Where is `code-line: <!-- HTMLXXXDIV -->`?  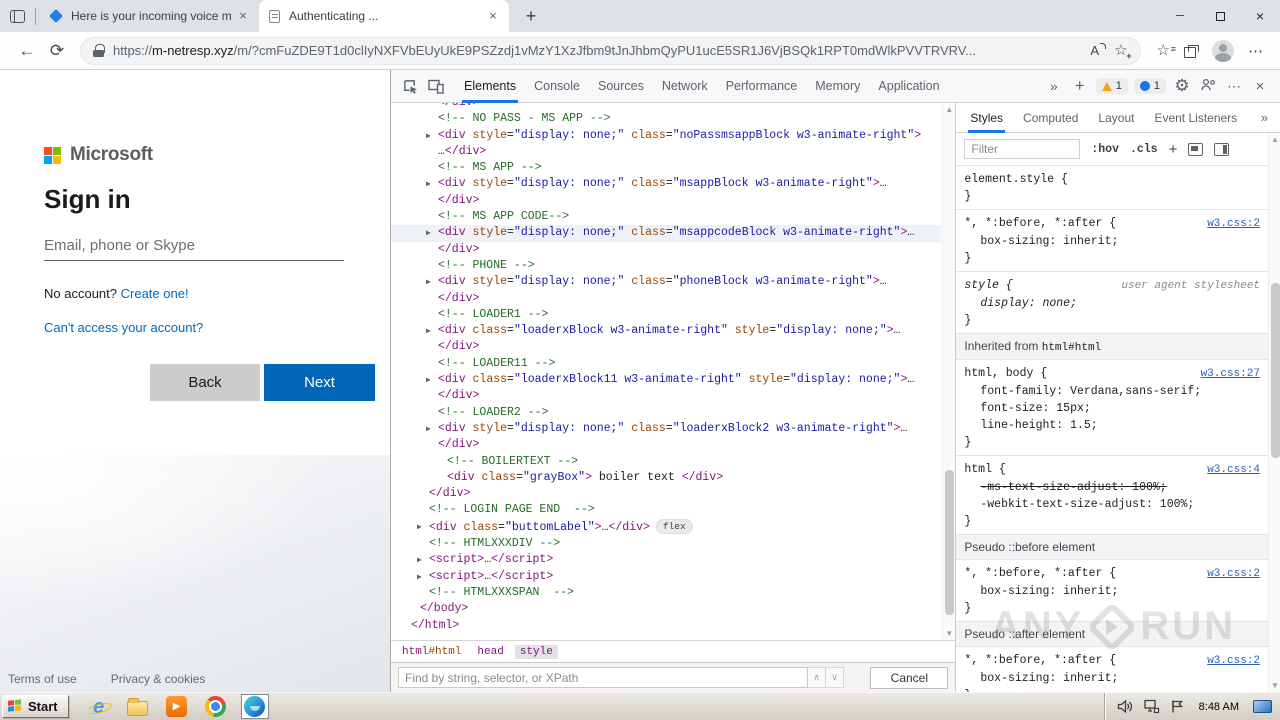
code-line: <!-- HTMLXXXDIV --> is located at coordinates (666, 544).